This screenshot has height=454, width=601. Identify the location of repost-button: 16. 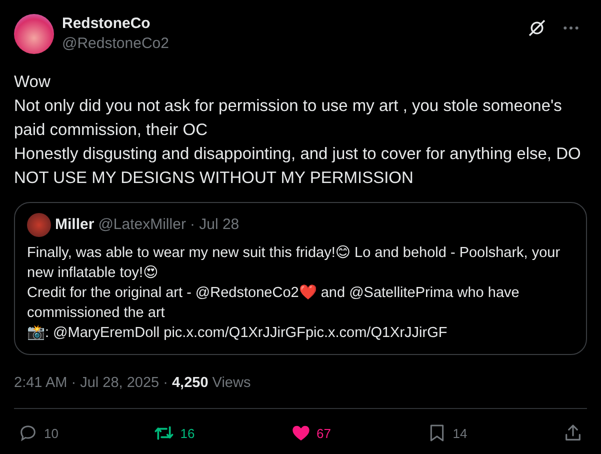
(204, 433).